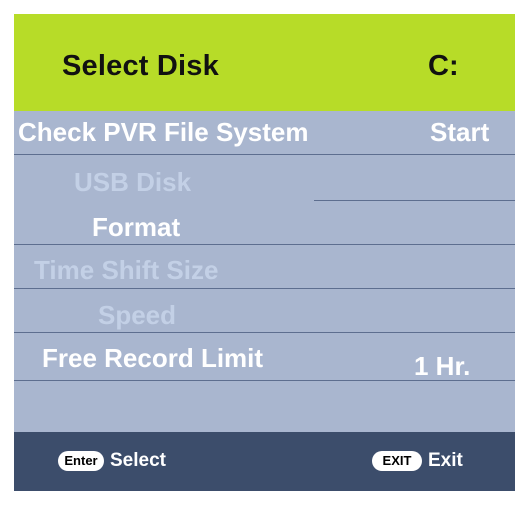  What do you see at coordinates (264, 267) in the screenshot?
I see `menu-item-time-shift-size: Time Shift Size` at bounding box center [264, 267].